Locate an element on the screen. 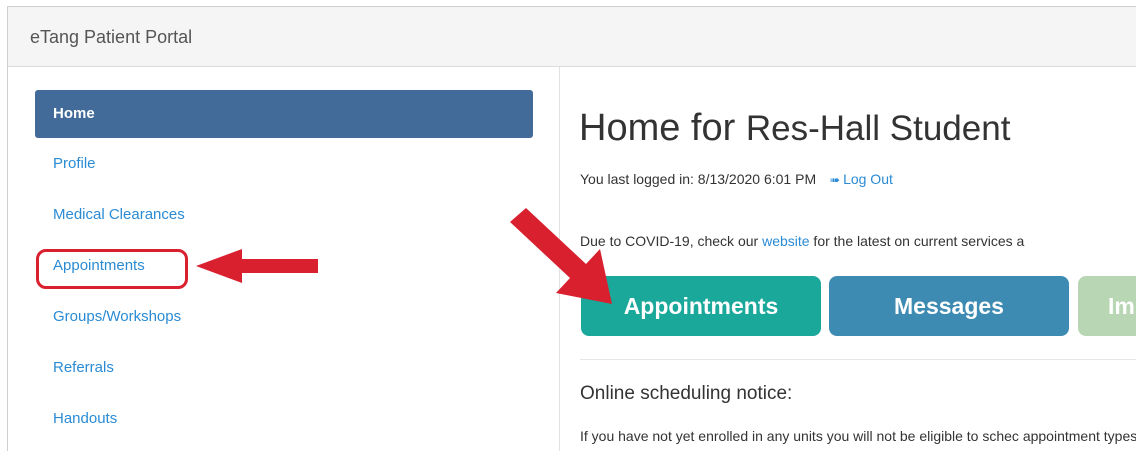 This screenshot has height=451, width=1136. last-login-text: You last logged in: 8/13/2020 6:01 PM is located at coordinates (698, 179).